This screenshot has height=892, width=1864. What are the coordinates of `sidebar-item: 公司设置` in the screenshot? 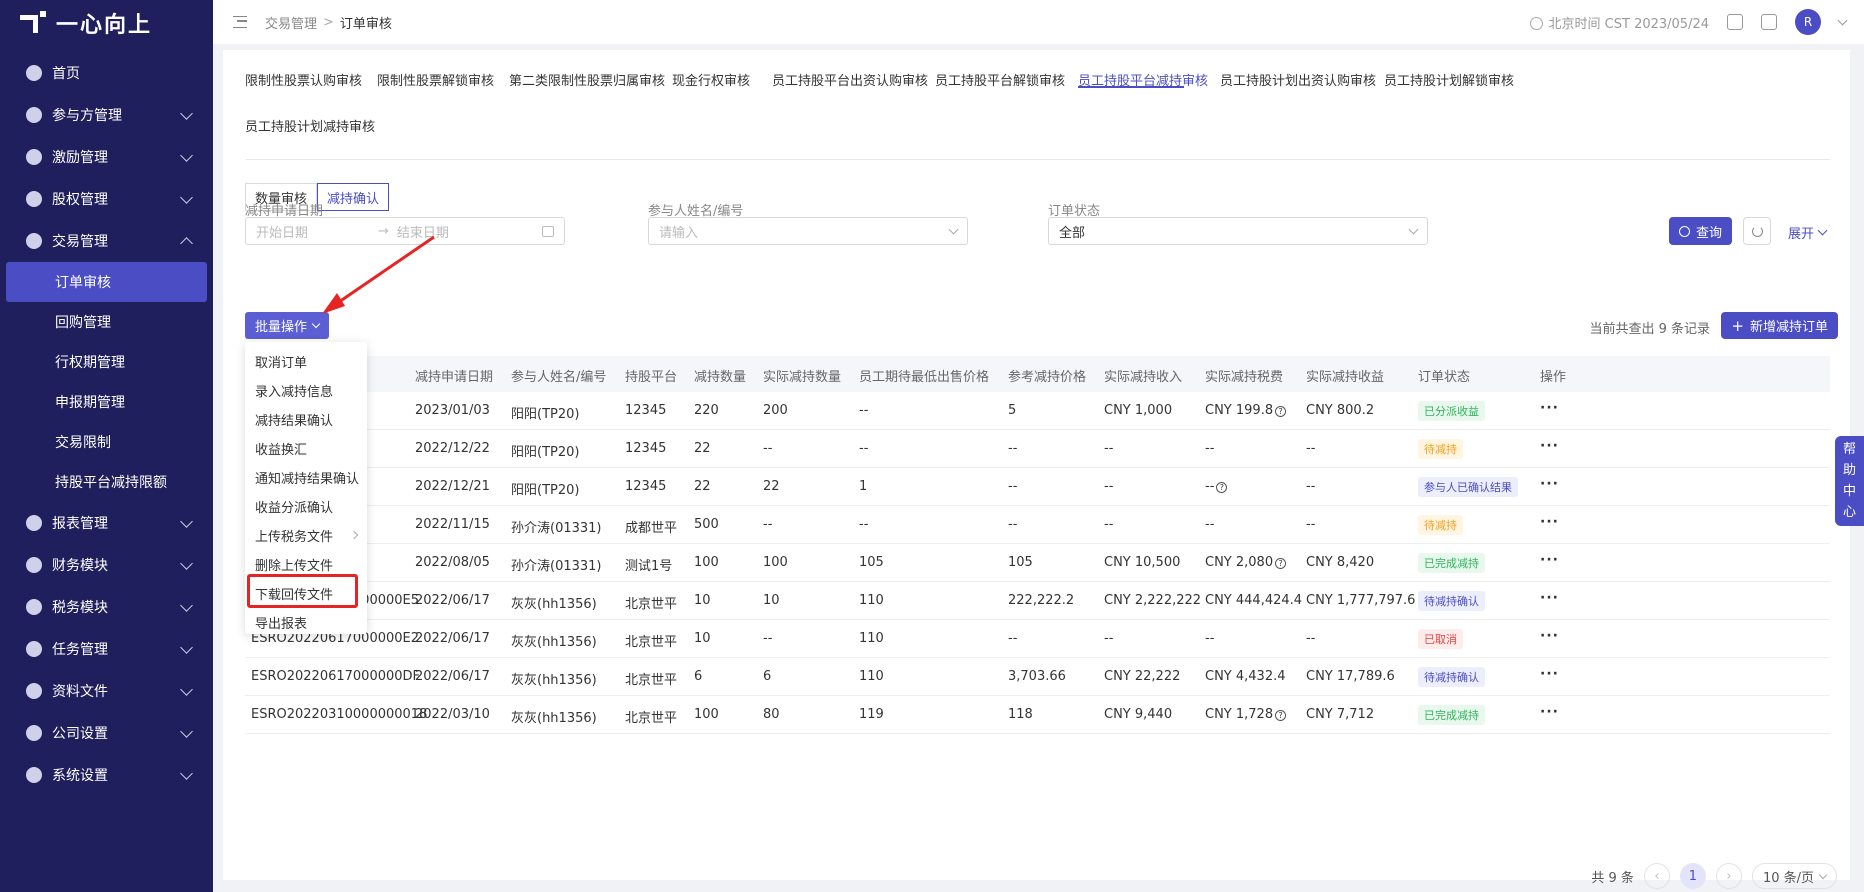 It's located at (106, 733).